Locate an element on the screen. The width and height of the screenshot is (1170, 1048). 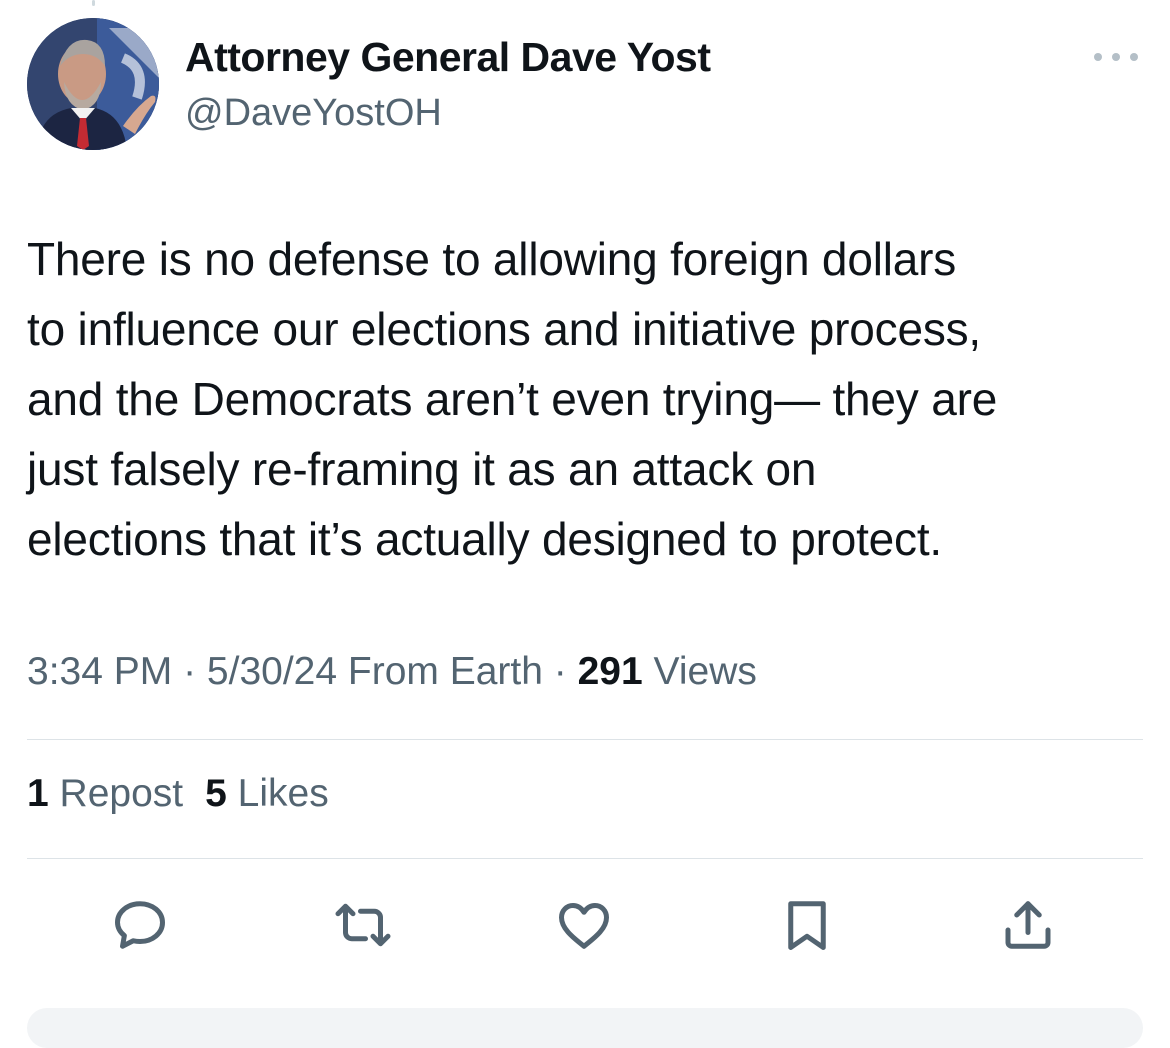
reposts-label: Repost is located at coordinates (121, 793).